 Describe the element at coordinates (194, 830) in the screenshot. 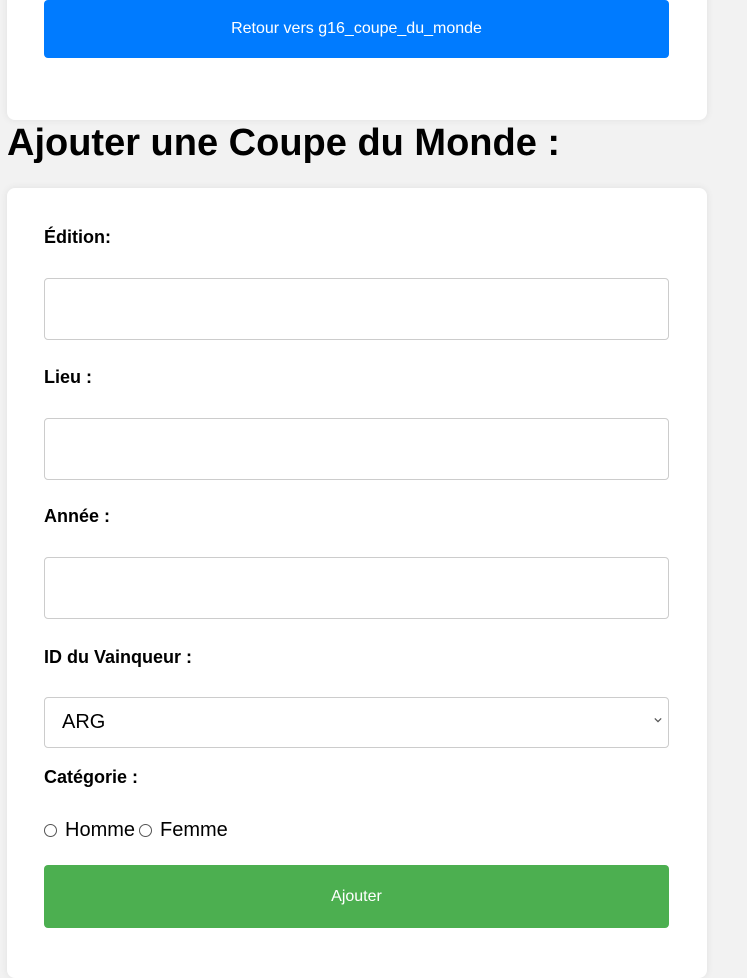

I see `radio-femme-label: Femme` at that location.